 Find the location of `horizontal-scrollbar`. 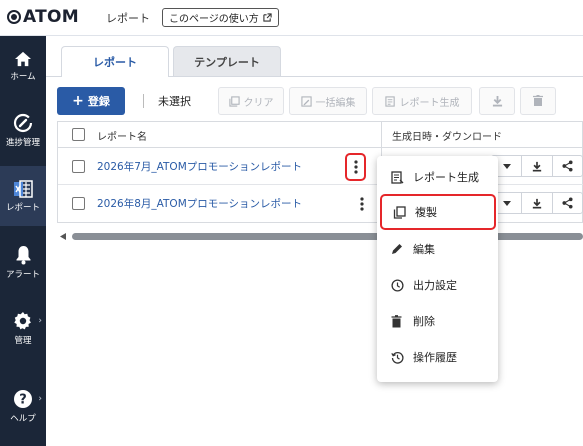

horizontal-scrollbar is located at coordinates (321, 236).